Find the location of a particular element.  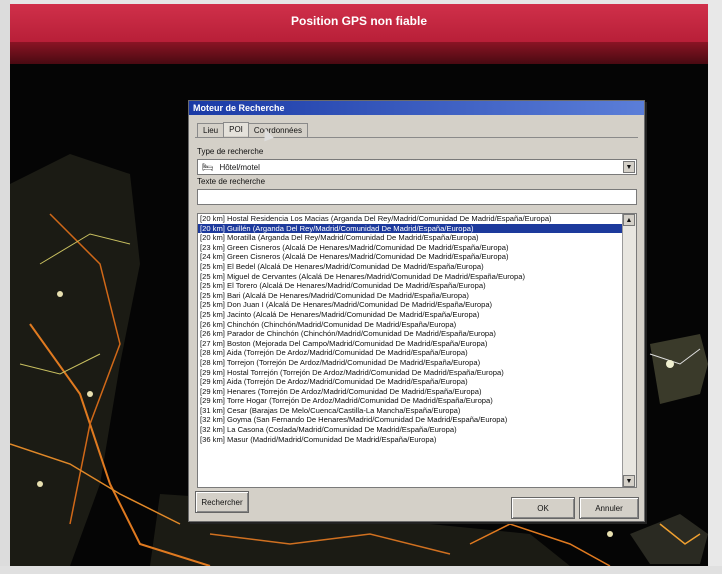

tab-lieu: Lieu is located at coordinates (211, 130).